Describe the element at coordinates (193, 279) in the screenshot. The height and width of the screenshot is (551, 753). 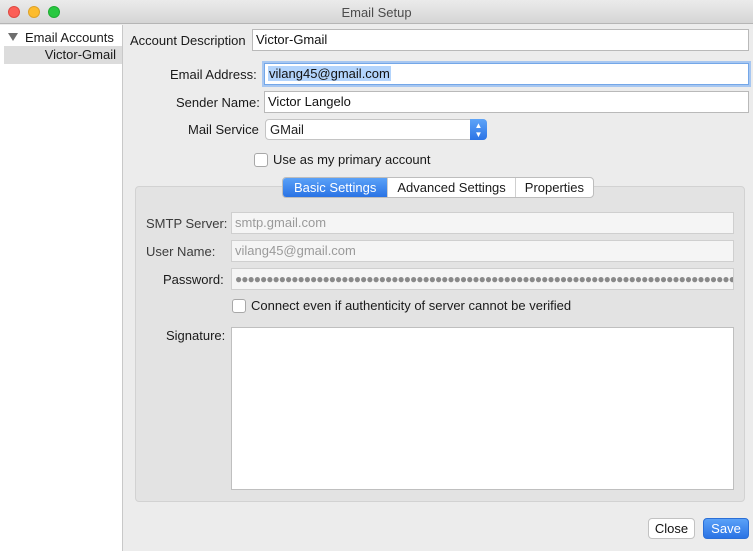
I see `password-label: Password:` at that location.